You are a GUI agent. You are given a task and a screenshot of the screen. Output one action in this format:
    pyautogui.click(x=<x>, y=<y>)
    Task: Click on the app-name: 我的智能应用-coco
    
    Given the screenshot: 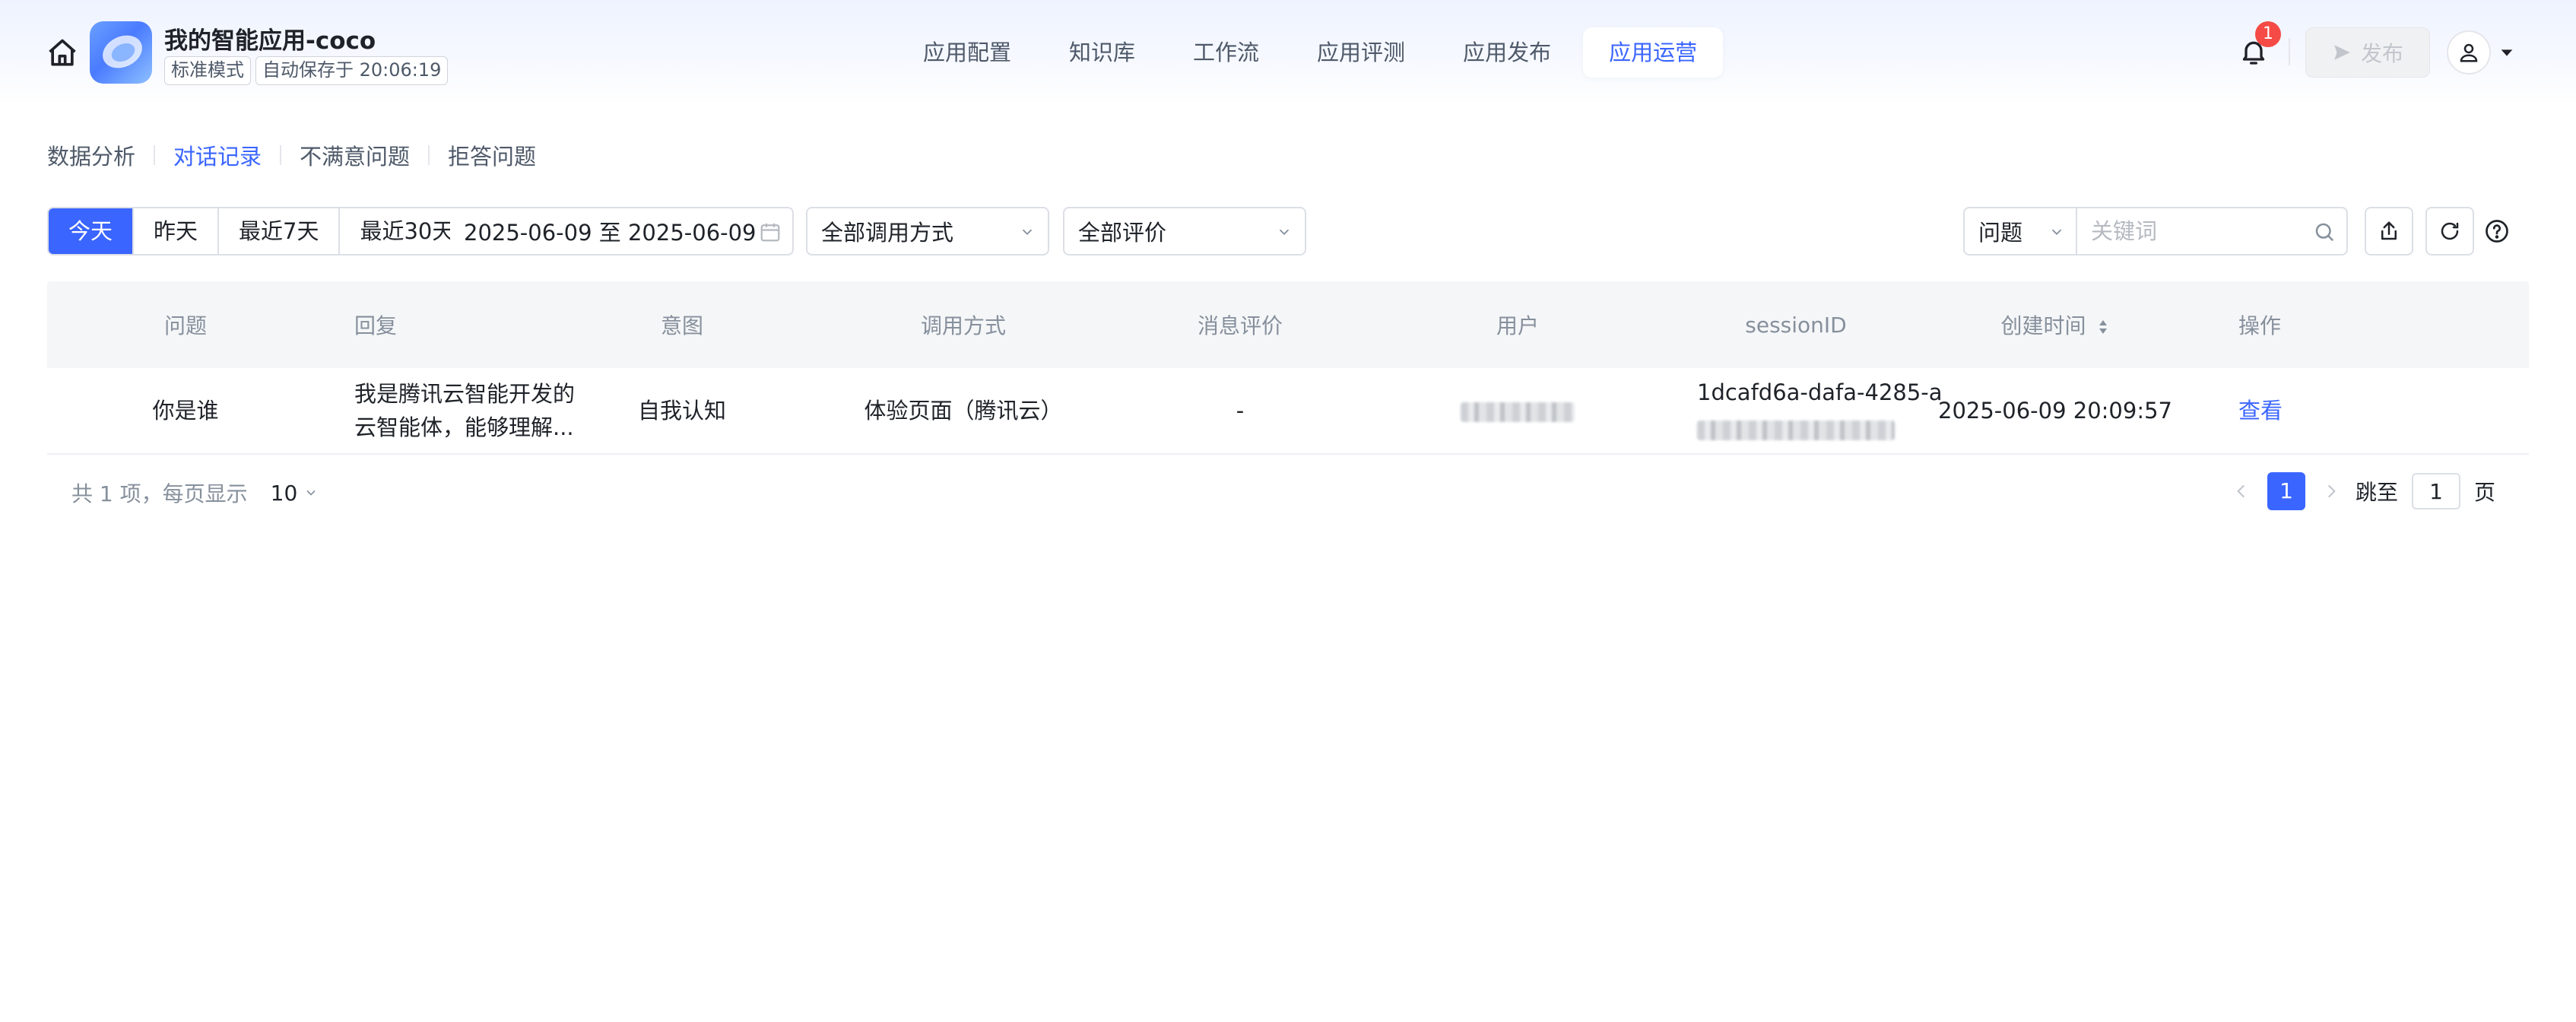 What is the action you would take?
    pyautogui.click(x=270, y=41)
    